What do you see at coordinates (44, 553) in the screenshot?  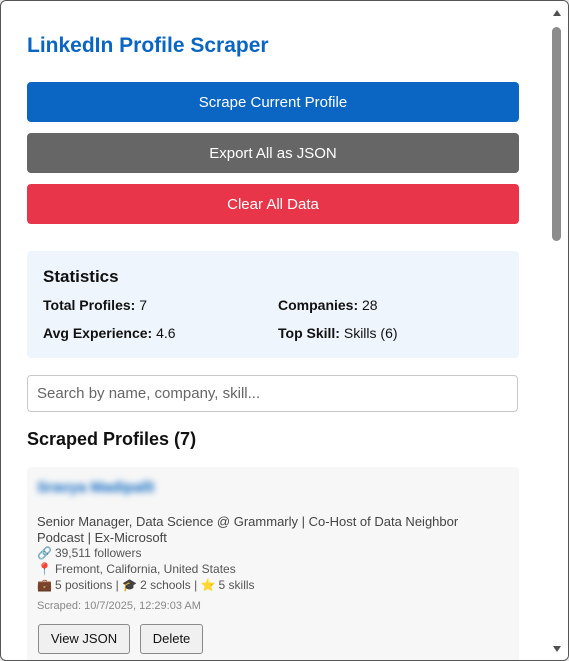 I see `link-icon: 🔗` at bounding box center [44, 553].